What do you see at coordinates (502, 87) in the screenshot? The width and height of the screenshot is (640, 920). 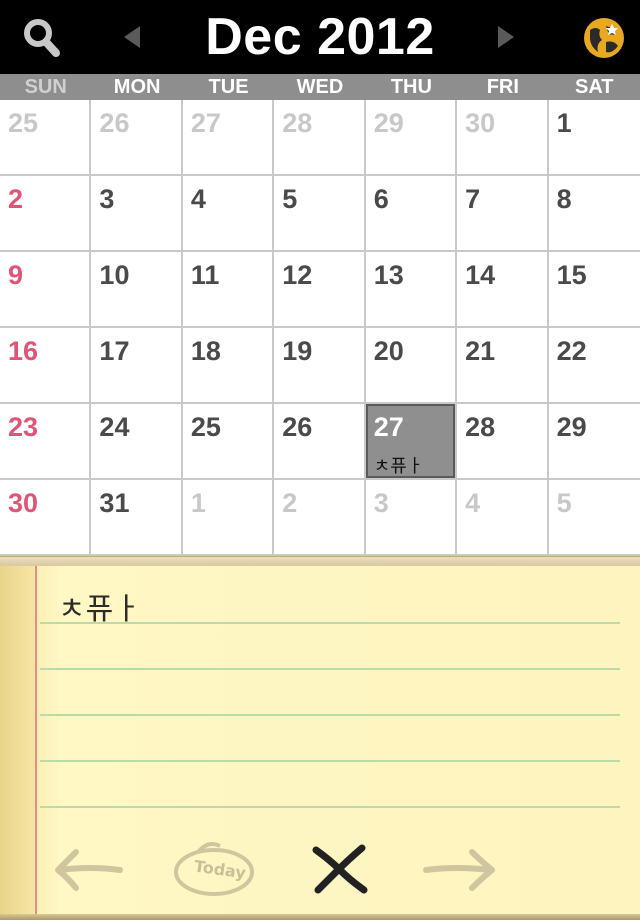 I see `weekday-label: FRI` at bounding box center [502, 87].